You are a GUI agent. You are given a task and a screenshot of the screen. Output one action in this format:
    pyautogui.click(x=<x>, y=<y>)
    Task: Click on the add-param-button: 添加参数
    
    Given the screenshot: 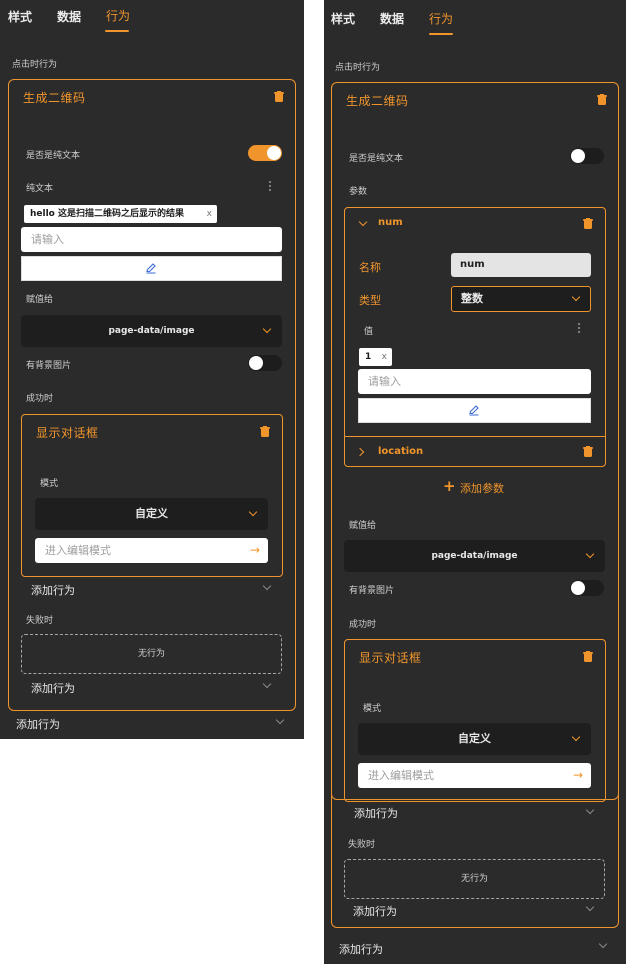 What is the action you would take?
    pyautogui.click(x=482, y=488)
    